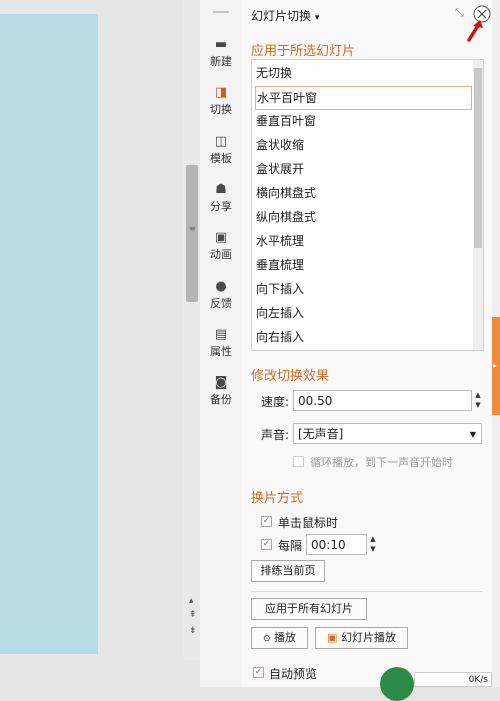 This screenshot has height=701, width=500. Describe the element at coordinates (221, 53) in the screenshot. I see `tab-new: ▬ 新建` at that location.